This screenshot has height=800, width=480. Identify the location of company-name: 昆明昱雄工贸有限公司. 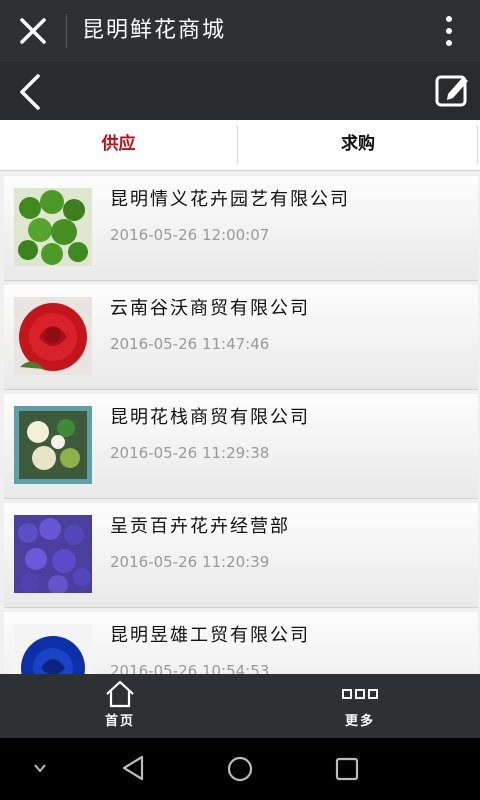
(210, 635).